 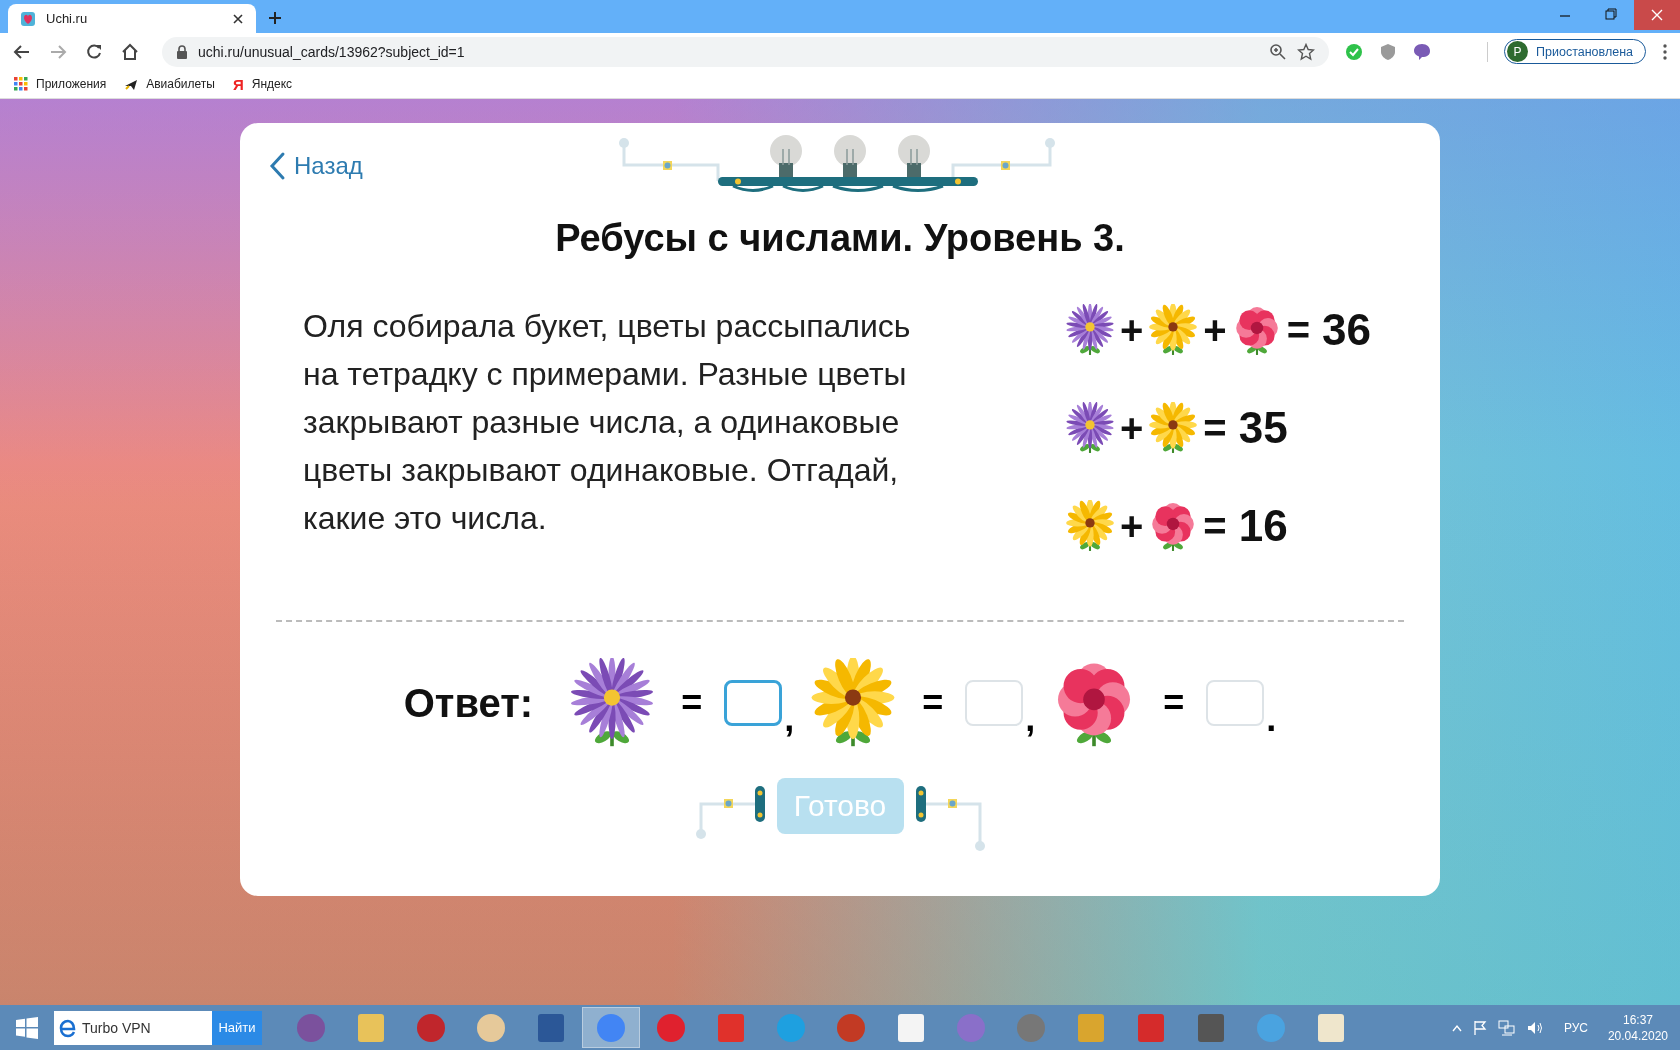 I want to click on letter-icon: Я, so click(x=238, y=84).